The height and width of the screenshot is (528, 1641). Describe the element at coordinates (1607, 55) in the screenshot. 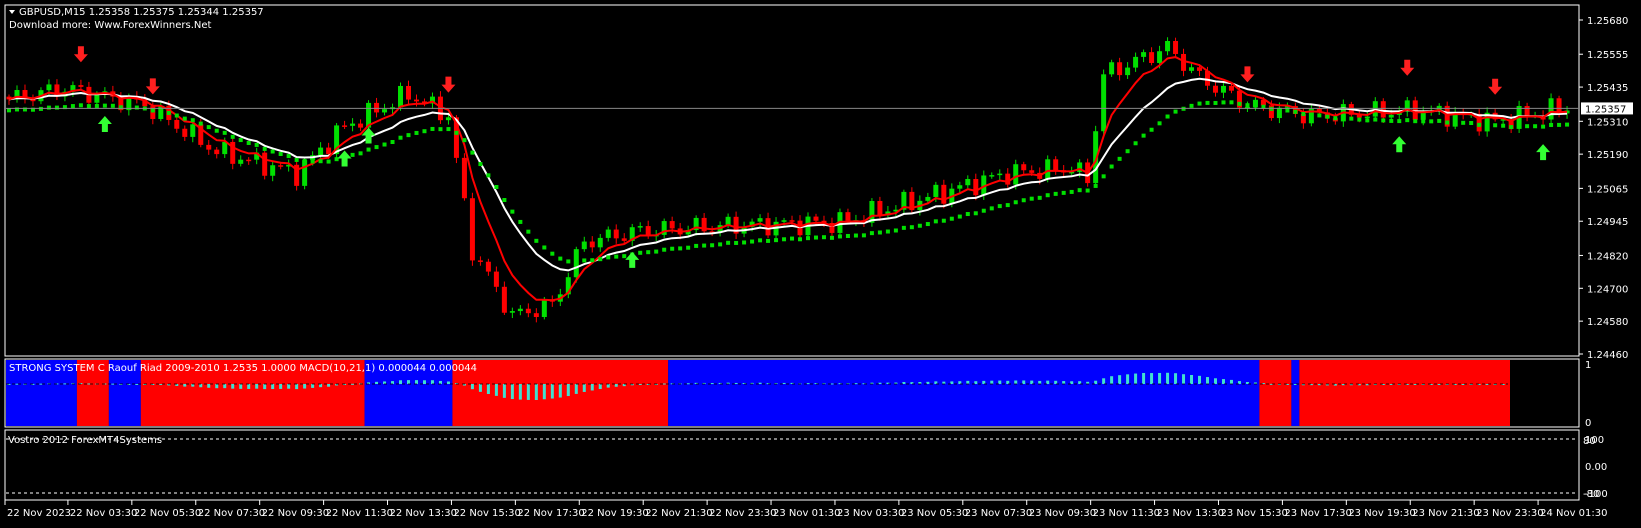

I see `price-tick-label: 1.25555` at that location.